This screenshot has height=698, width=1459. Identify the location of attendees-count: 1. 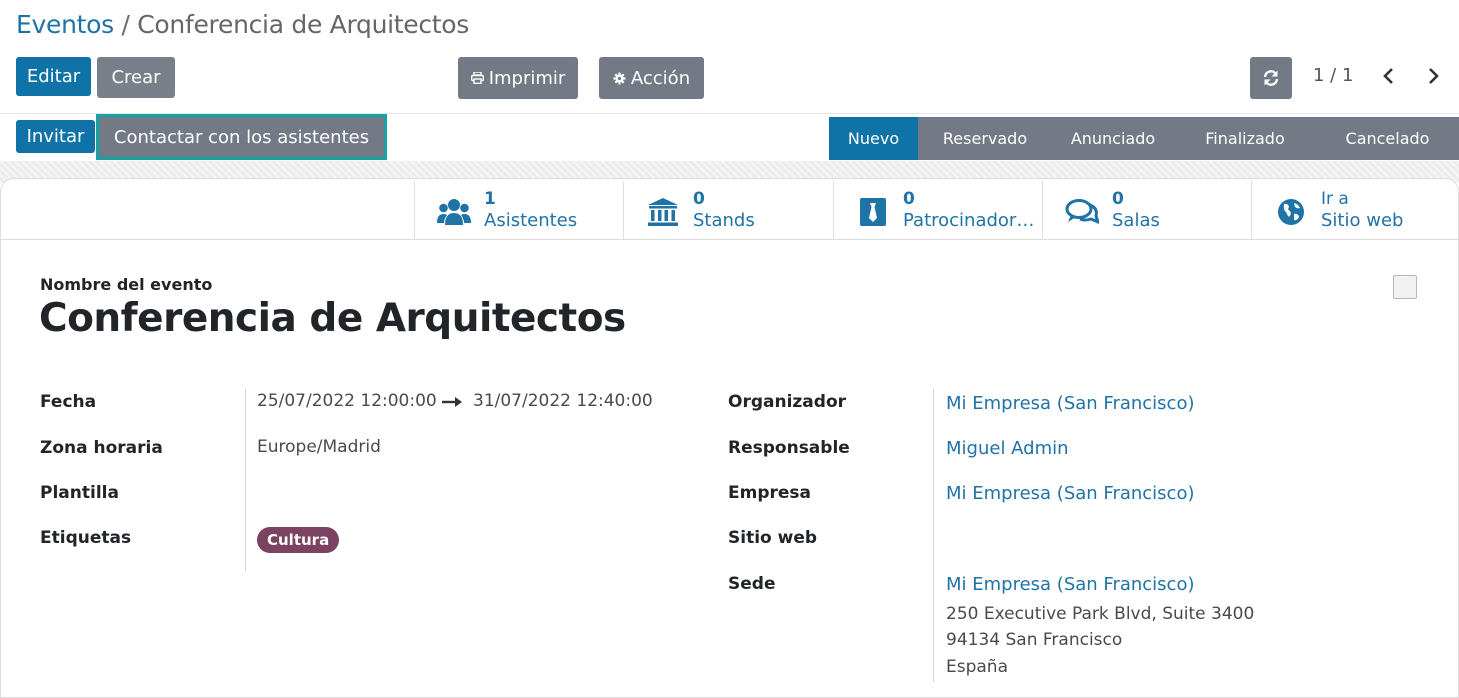
(490, 199).